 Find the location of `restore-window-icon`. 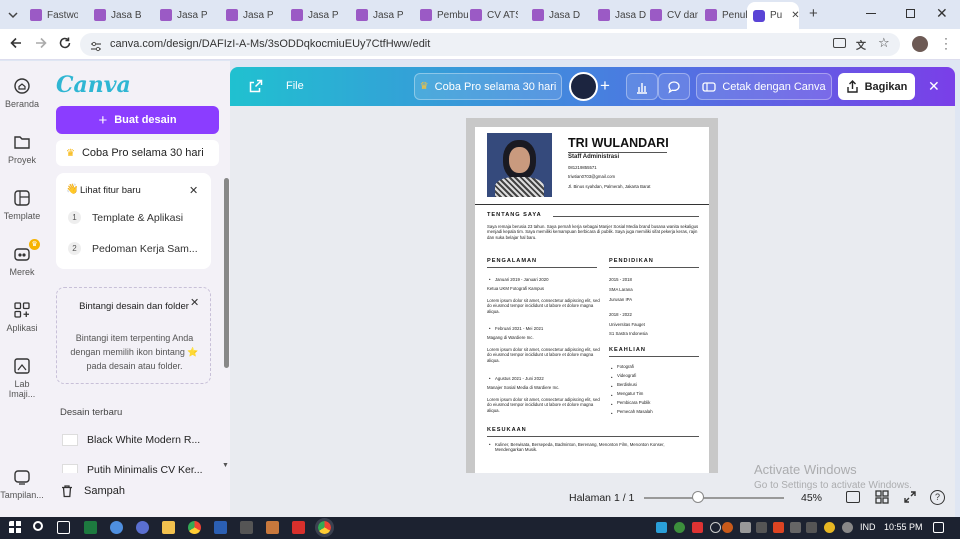

restore-window-icon is located at coordinates (910, 13).